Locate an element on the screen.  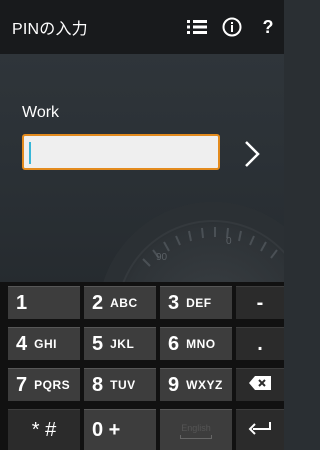
key-3: 3 DEF is located at coordinates (196, 302).